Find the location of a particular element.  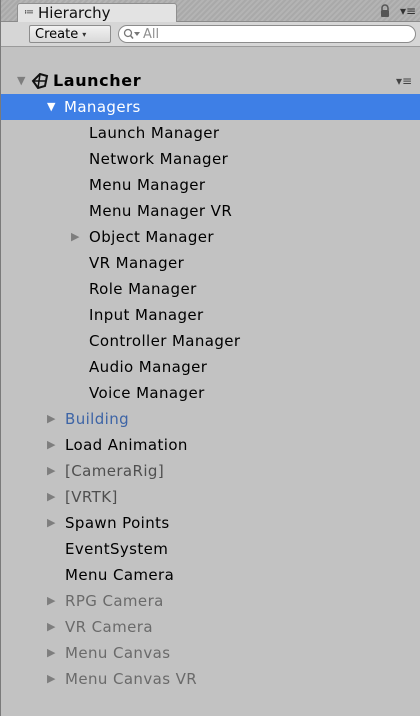

tree-root-label: Launcher is located at coordinates (97, 80).